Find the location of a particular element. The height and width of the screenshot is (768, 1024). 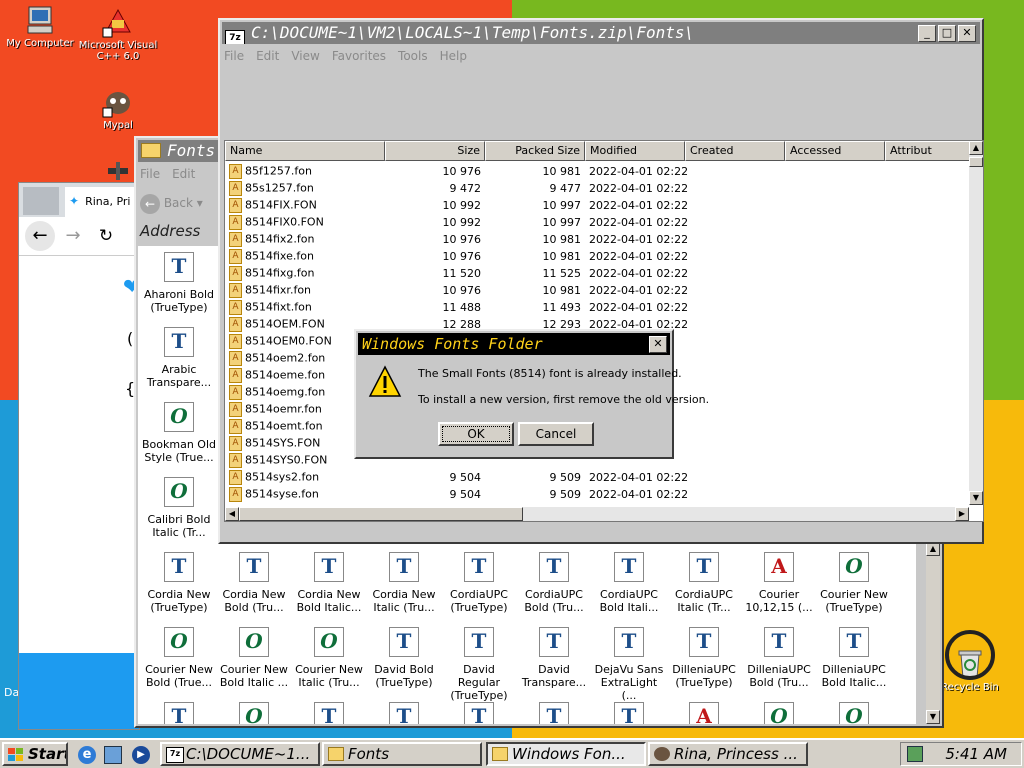

column-header-created: Created is located at coordinates (735, 151).